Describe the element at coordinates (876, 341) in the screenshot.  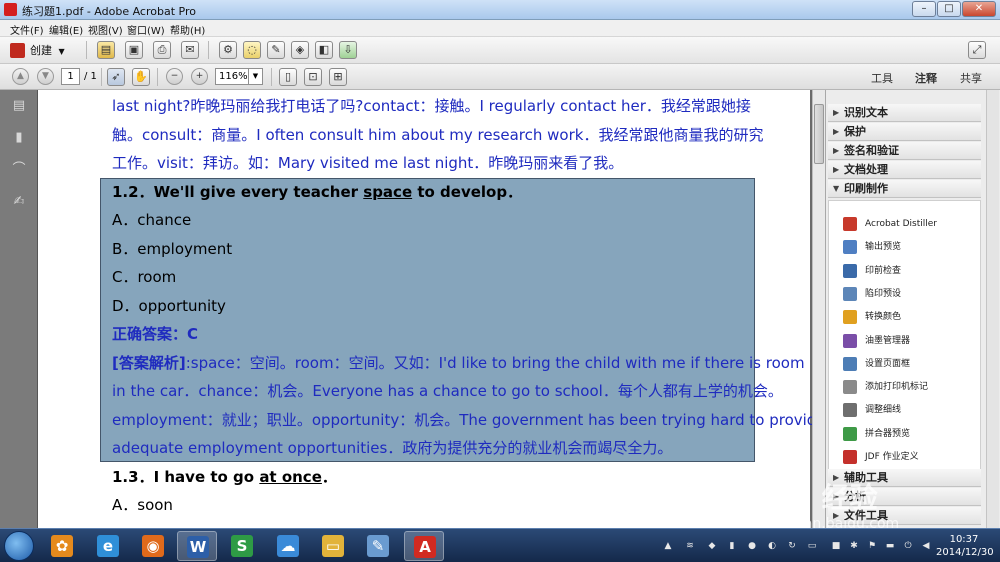
I see `print-tool-item: 油墨管理器` at that location.